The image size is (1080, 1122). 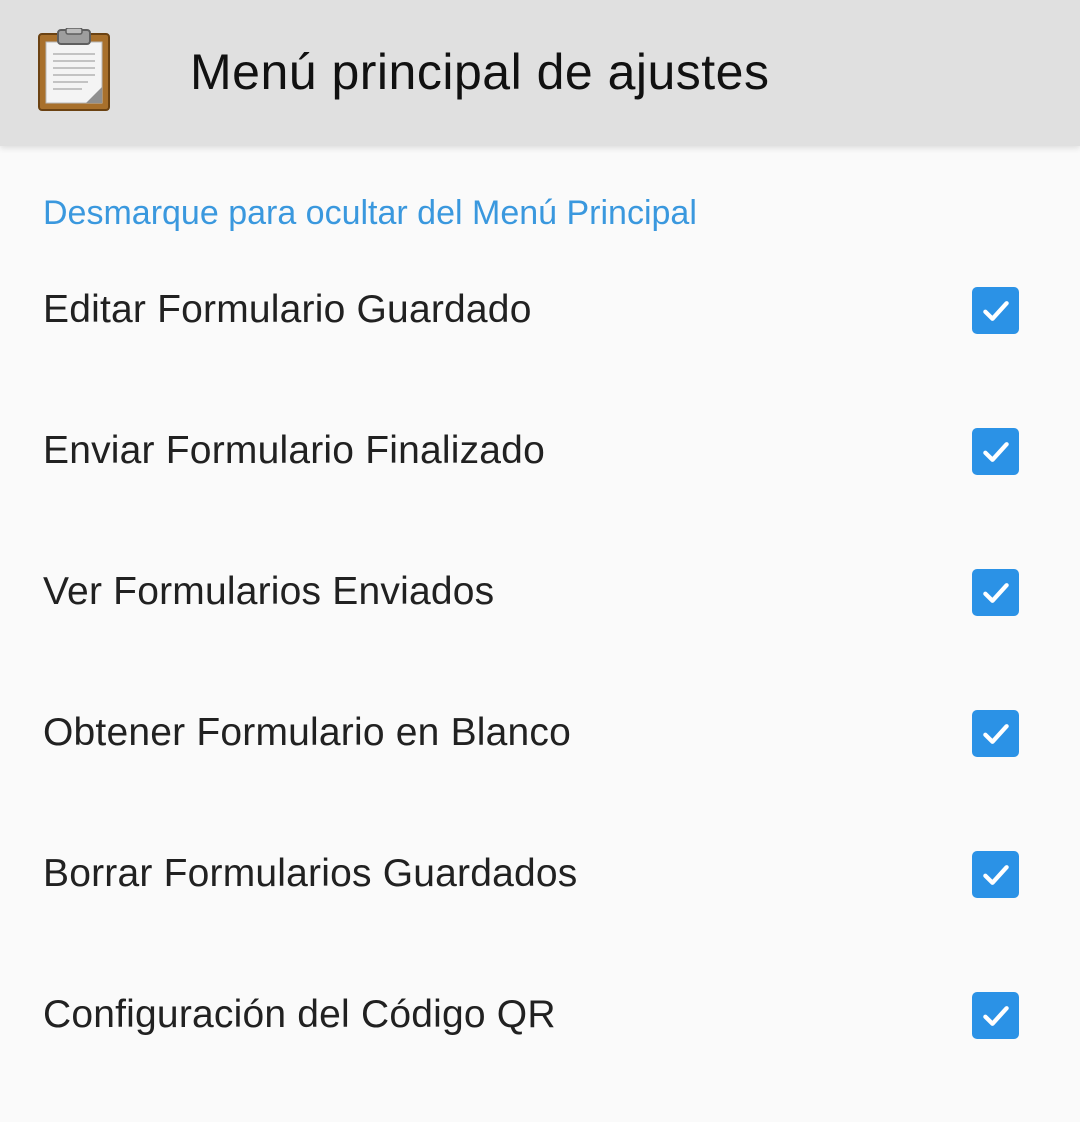 What do you see at coordinates (540, 591) in the screenshot?
I see `pref-row-ver-formularios-enviados: Ver Formularios Enviados` at bounding box center [540, 591].